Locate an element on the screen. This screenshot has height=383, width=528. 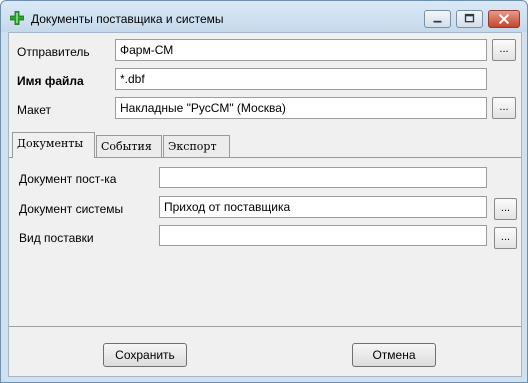
window-title: Документы поставщика и системы is located at coordinates (127, 19).